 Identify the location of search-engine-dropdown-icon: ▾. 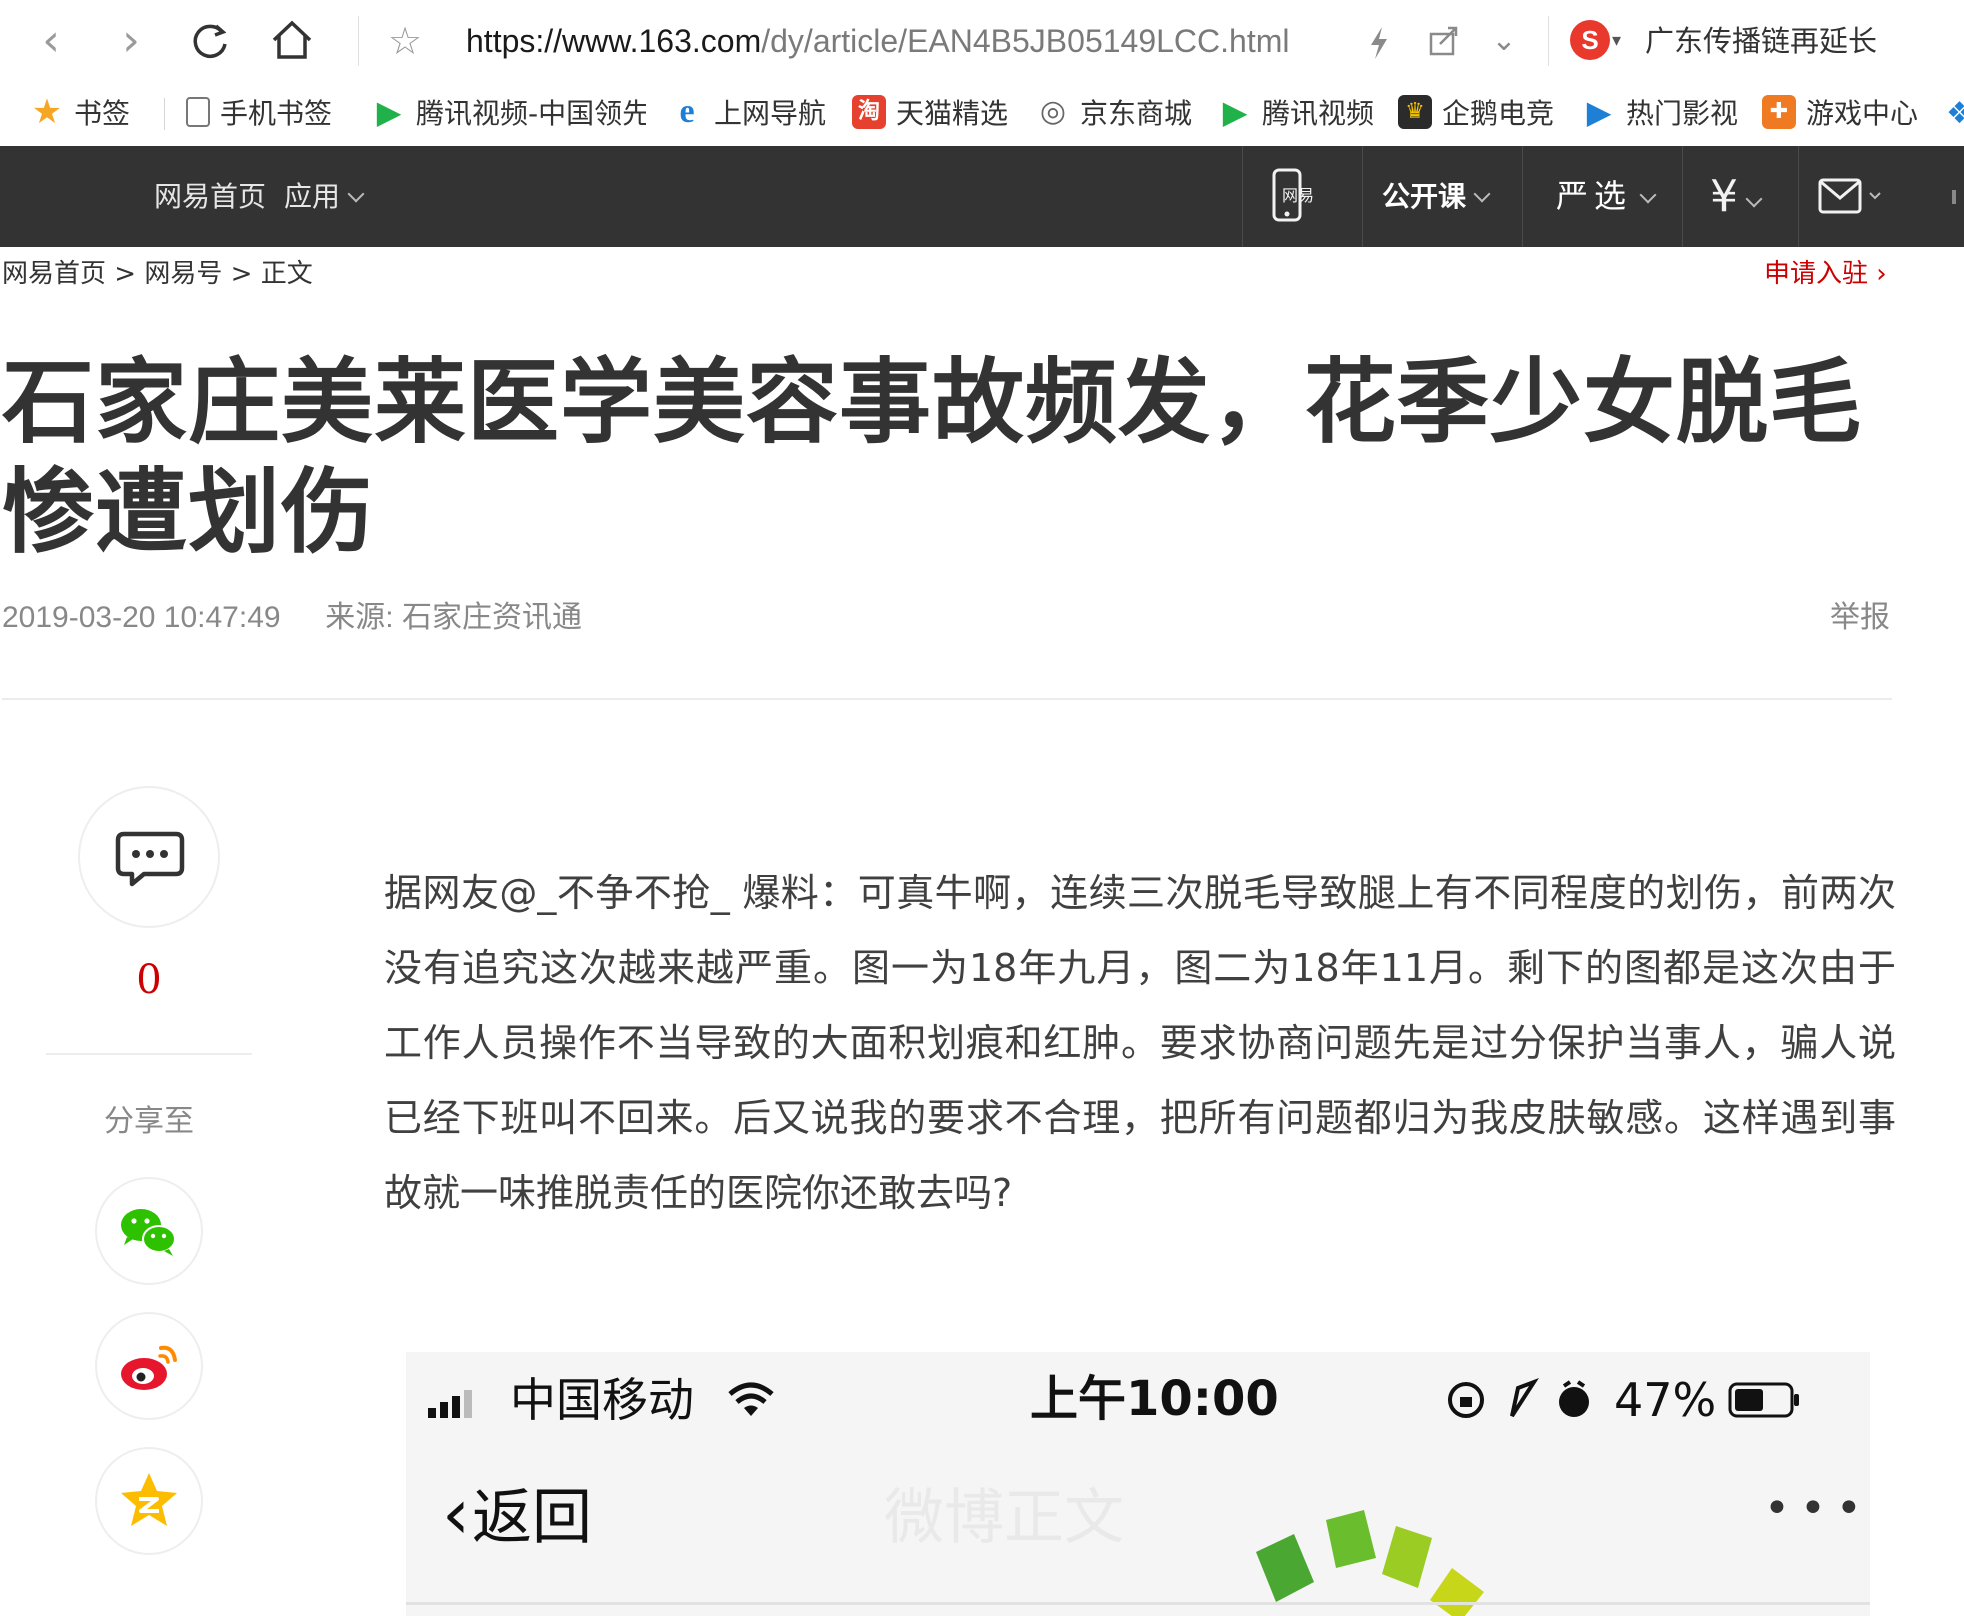
(1616, 41).